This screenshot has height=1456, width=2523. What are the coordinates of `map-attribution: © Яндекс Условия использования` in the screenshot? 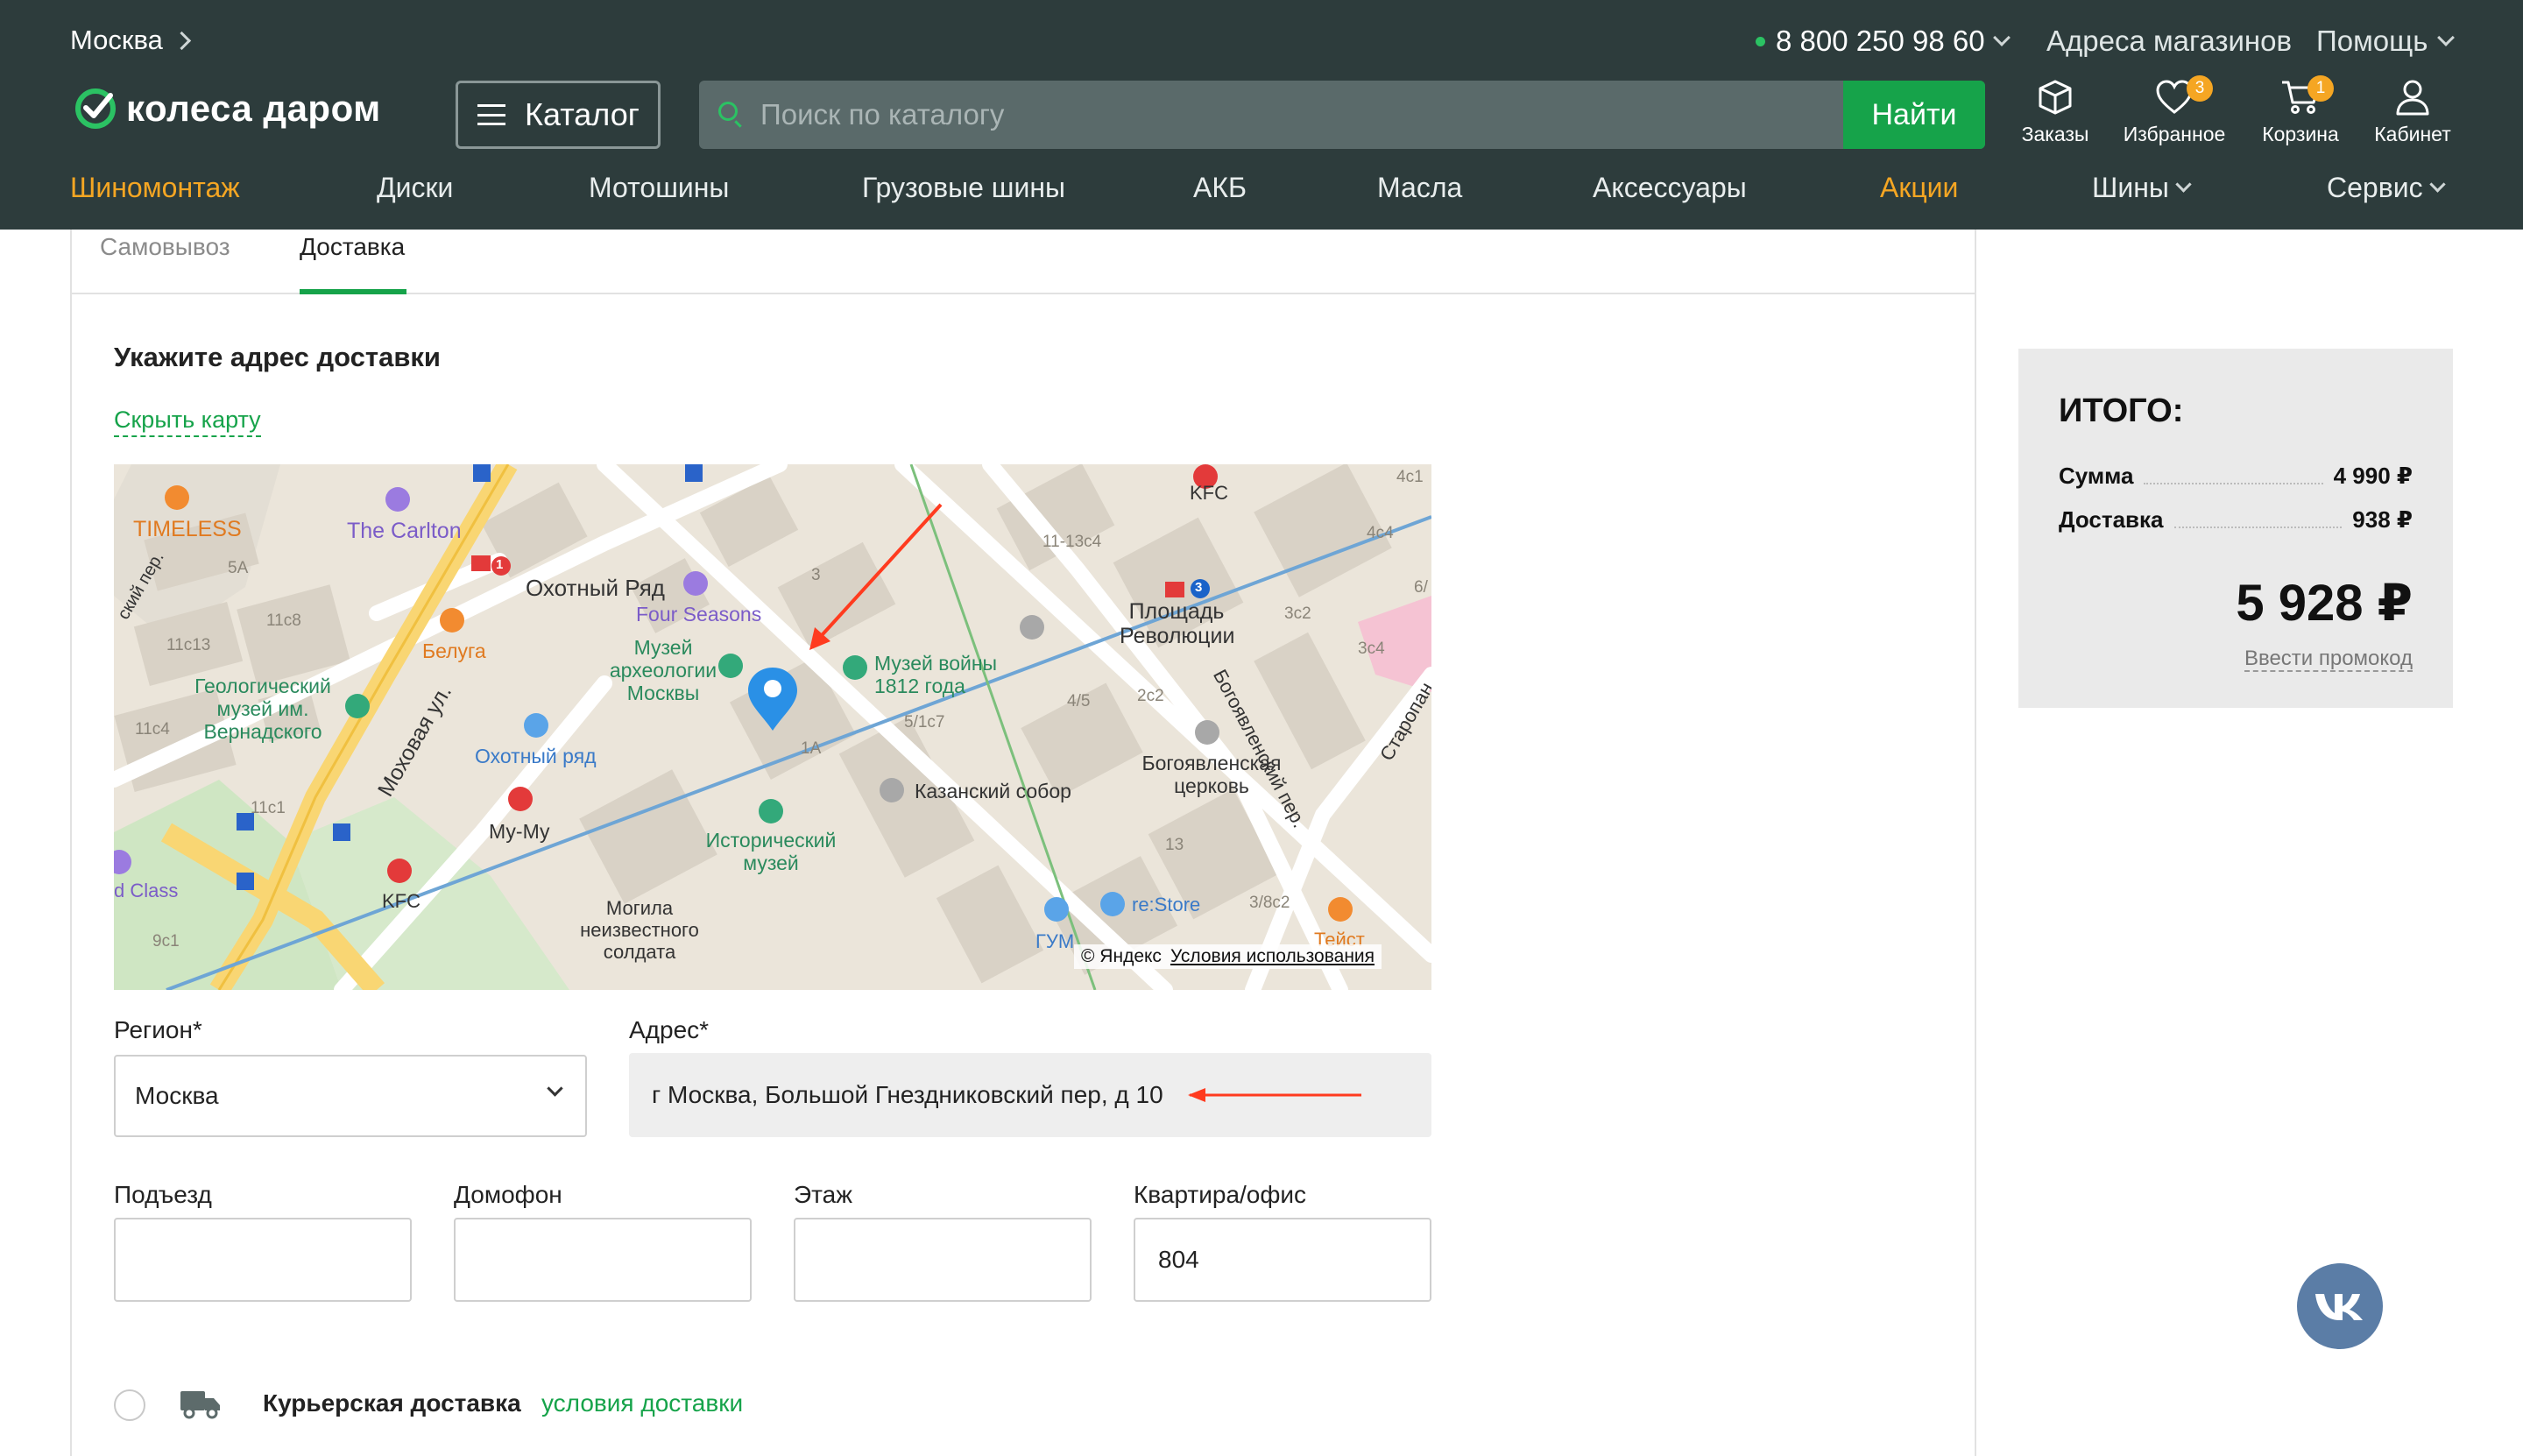 It's located at (1228, 956).